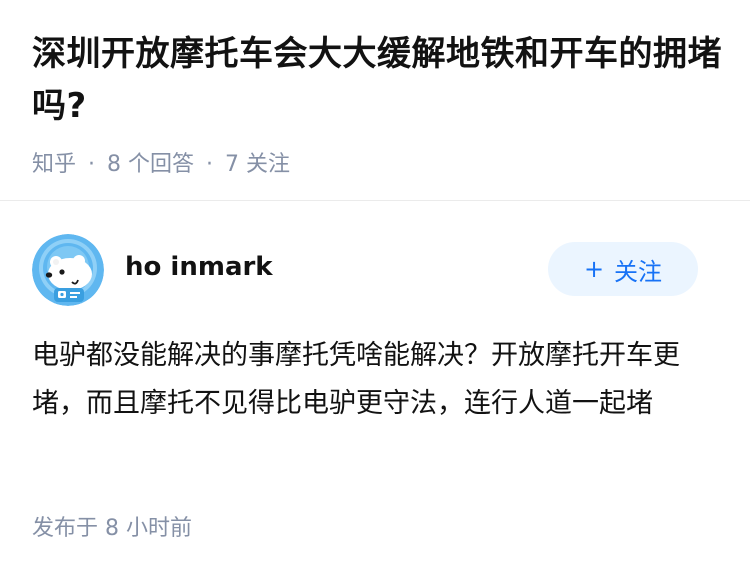 Image resolution: width=750 pixels, height=580 pixels. Describe the element at coordinates (54, 164) in the screenshot. I see `source-label: 知乎` at that location.